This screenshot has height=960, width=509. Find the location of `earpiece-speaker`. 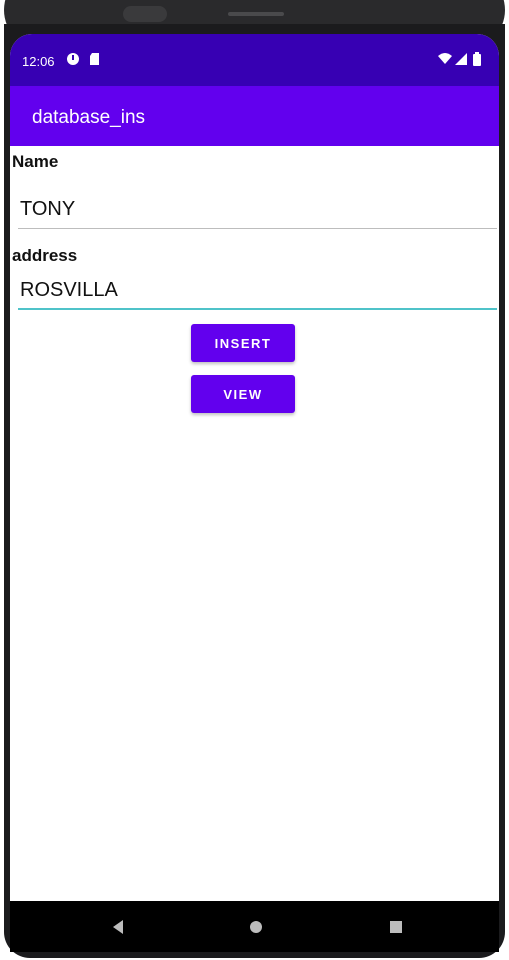

earpiece-speaker is located at coordinates (256, 14).